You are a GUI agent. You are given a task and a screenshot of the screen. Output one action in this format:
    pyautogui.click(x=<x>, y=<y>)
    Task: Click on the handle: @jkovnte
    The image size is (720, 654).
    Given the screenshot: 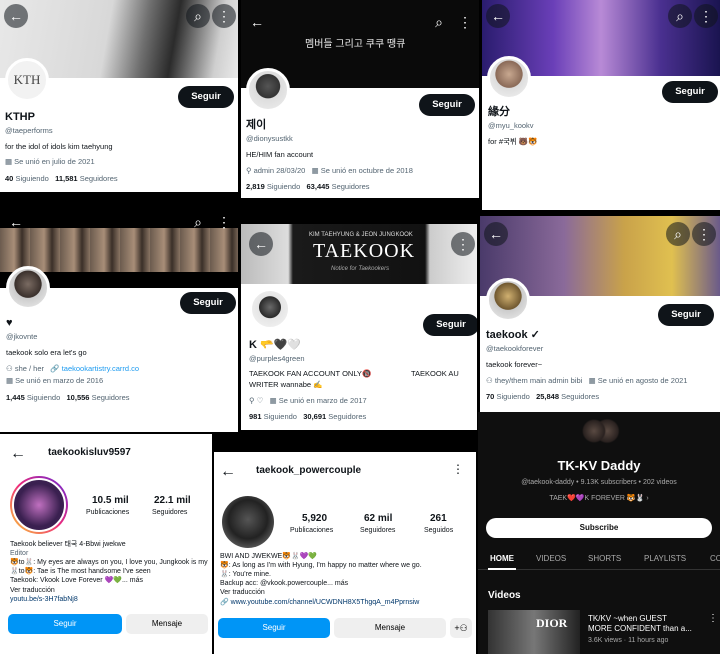 What is the action you would take?
    pyautogui.click(x=22, y=336)
    